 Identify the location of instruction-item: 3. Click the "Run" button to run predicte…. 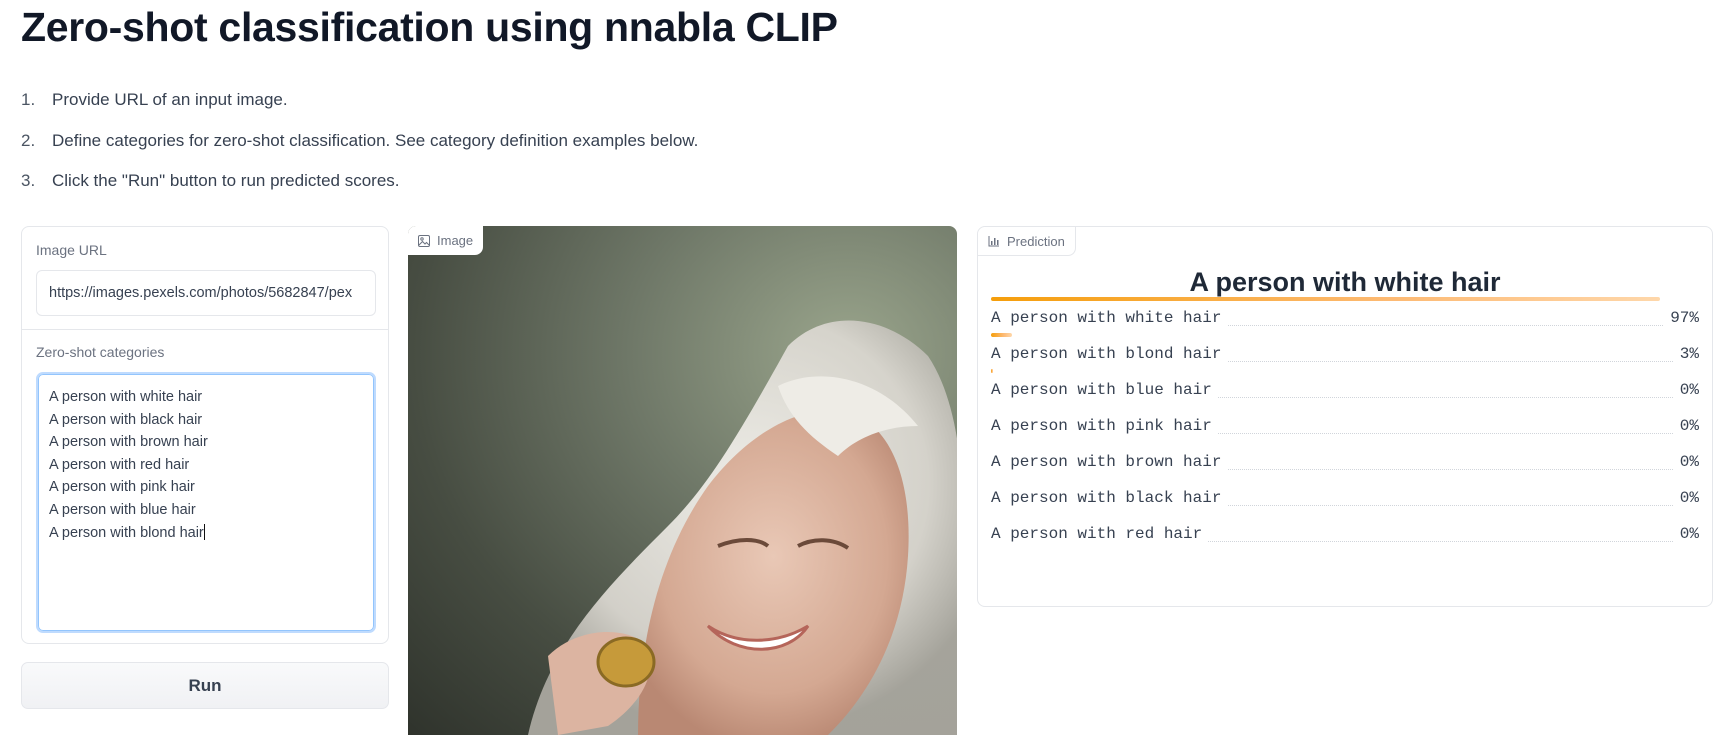
(210, 180).